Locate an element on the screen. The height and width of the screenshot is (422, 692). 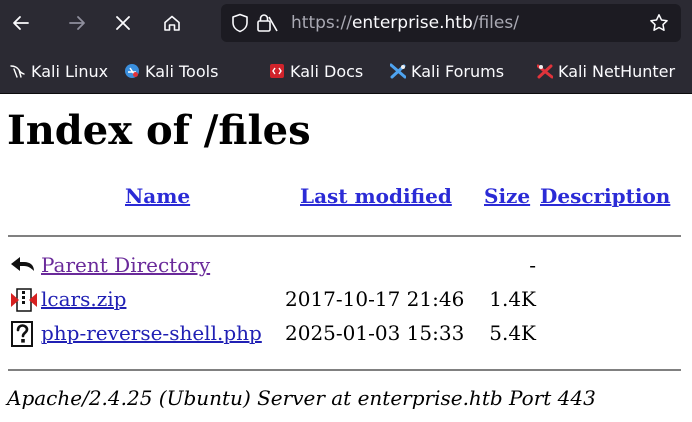
url-bar: https://enterprise.htb/files/ is located at coordinates (451, 23).